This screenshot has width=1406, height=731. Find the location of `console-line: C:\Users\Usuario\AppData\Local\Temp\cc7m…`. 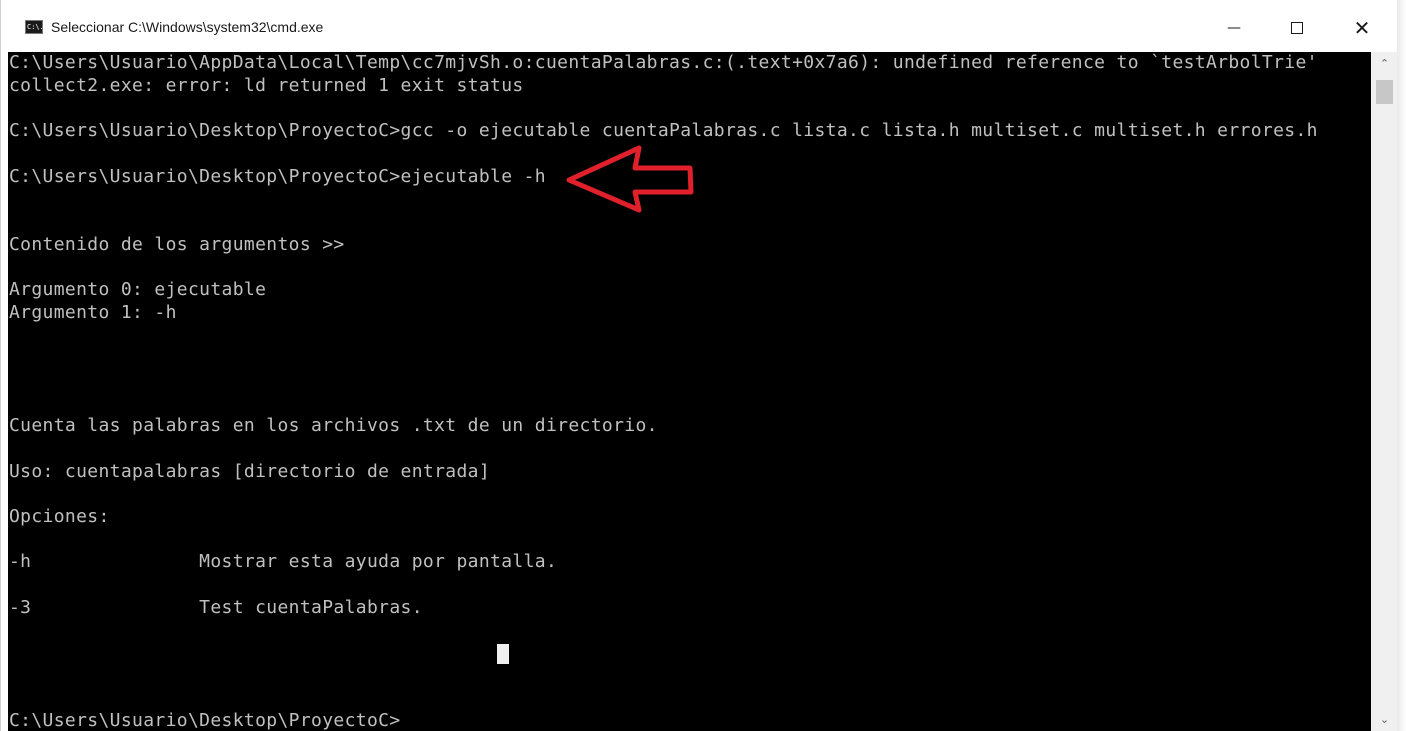

console-line: C:\Users\Usuario\AppData\Local\Temp\cc7m… is located at coordinates (663, 62).